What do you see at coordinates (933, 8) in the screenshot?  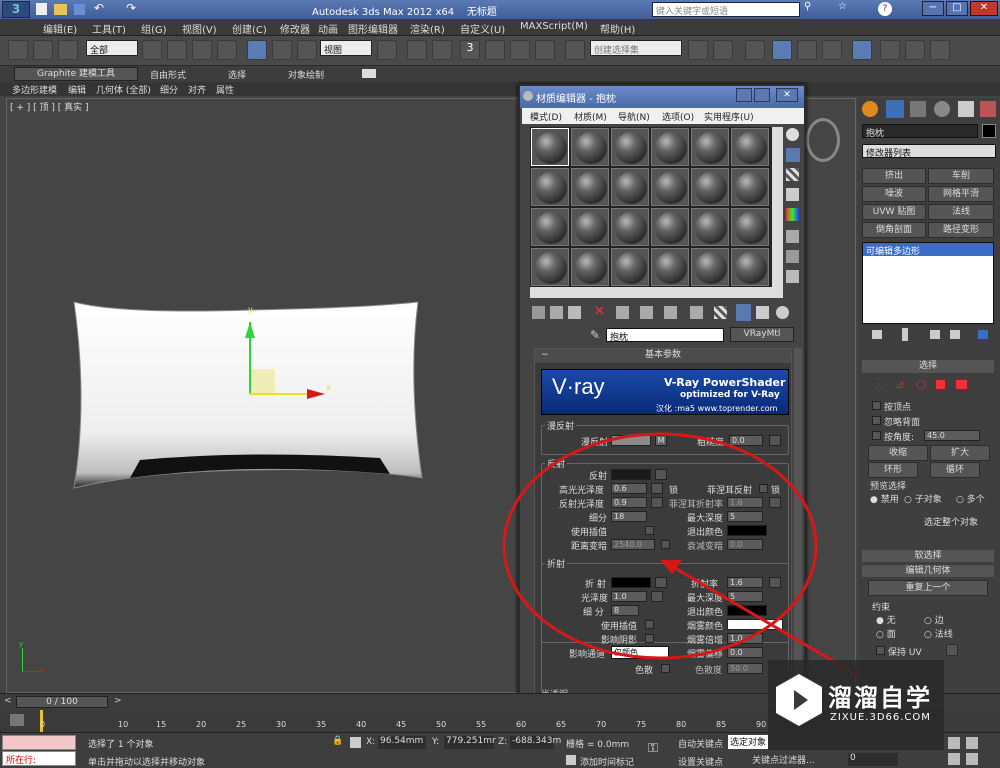 I see `minimize-button: −` at bounding box center [933, 8].